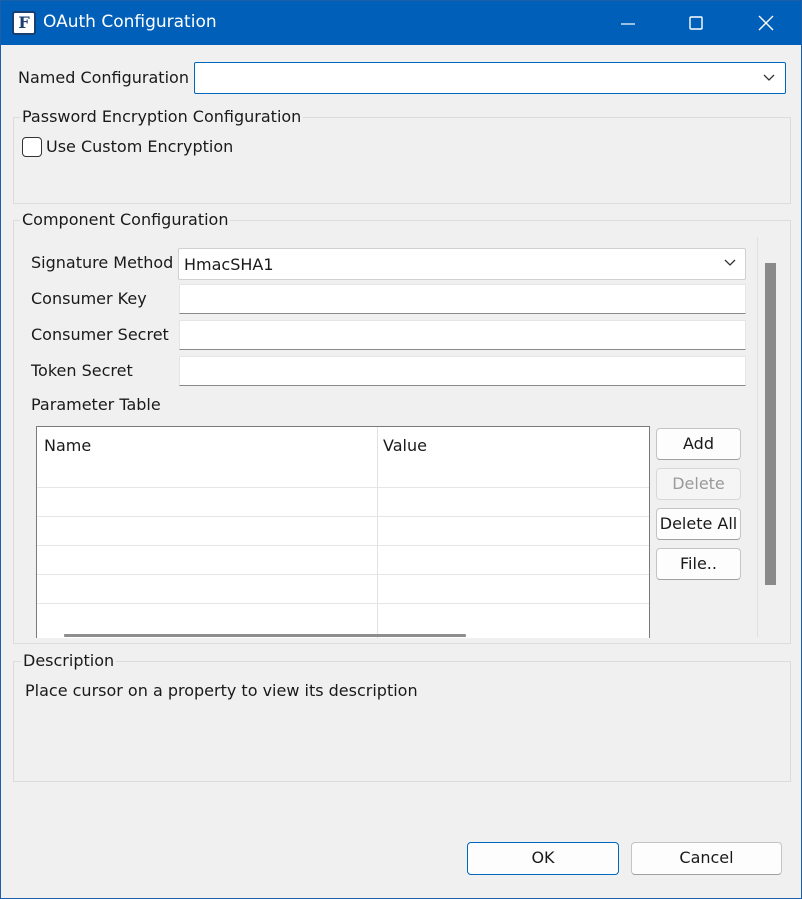  I want to click on ok-button: OK, so click(543, 858).